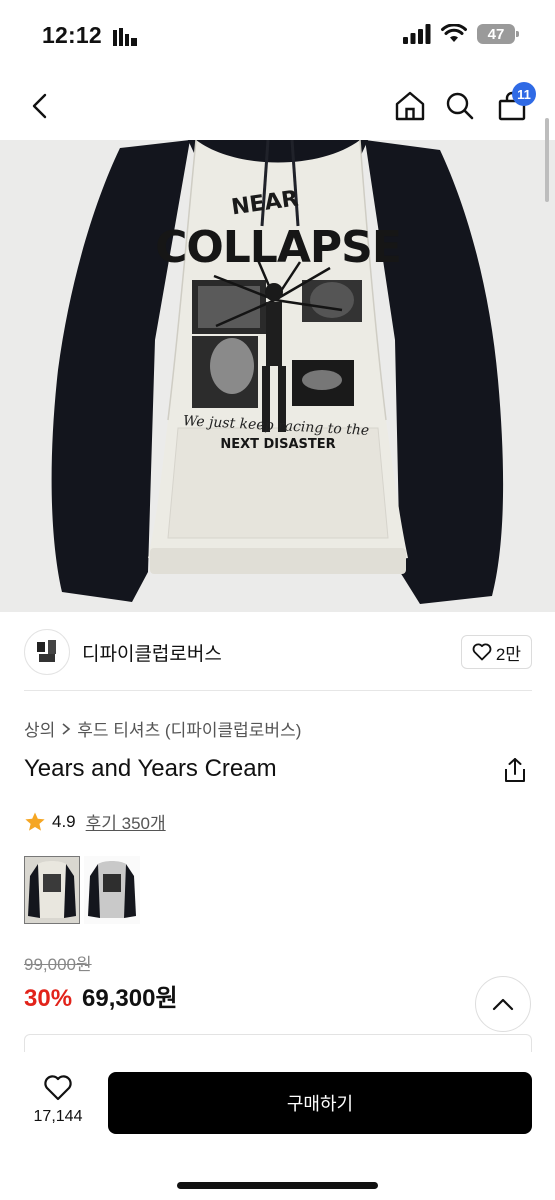 The width and height of the screenshot is (555, 1200). I want to click on status-bar: 12:12 47, so click(277, 36).